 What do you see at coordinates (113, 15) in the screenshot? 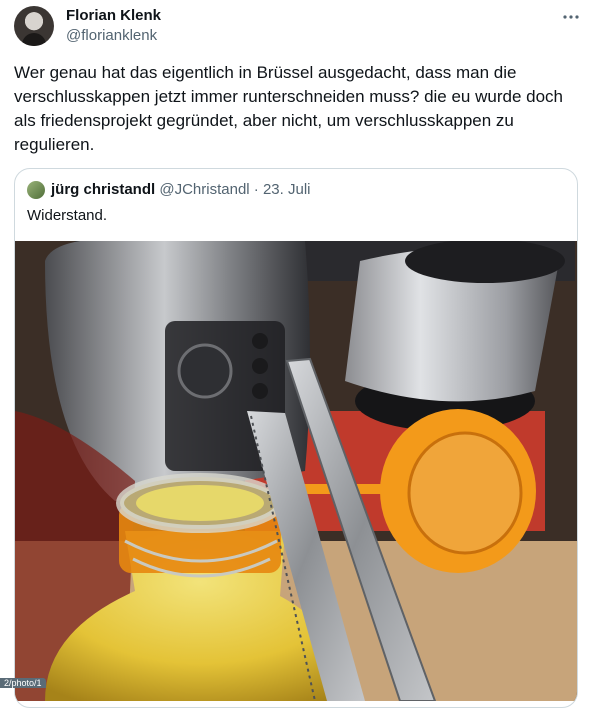
I see `author-name: Florian Klenk` at bounding box center [113, 15].